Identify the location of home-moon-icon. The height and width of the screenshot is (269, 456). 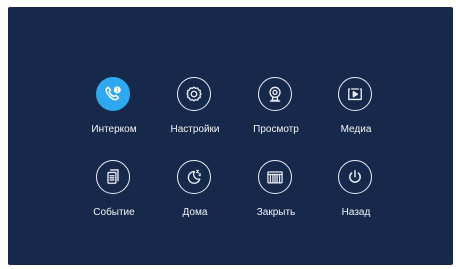
(194, 177).